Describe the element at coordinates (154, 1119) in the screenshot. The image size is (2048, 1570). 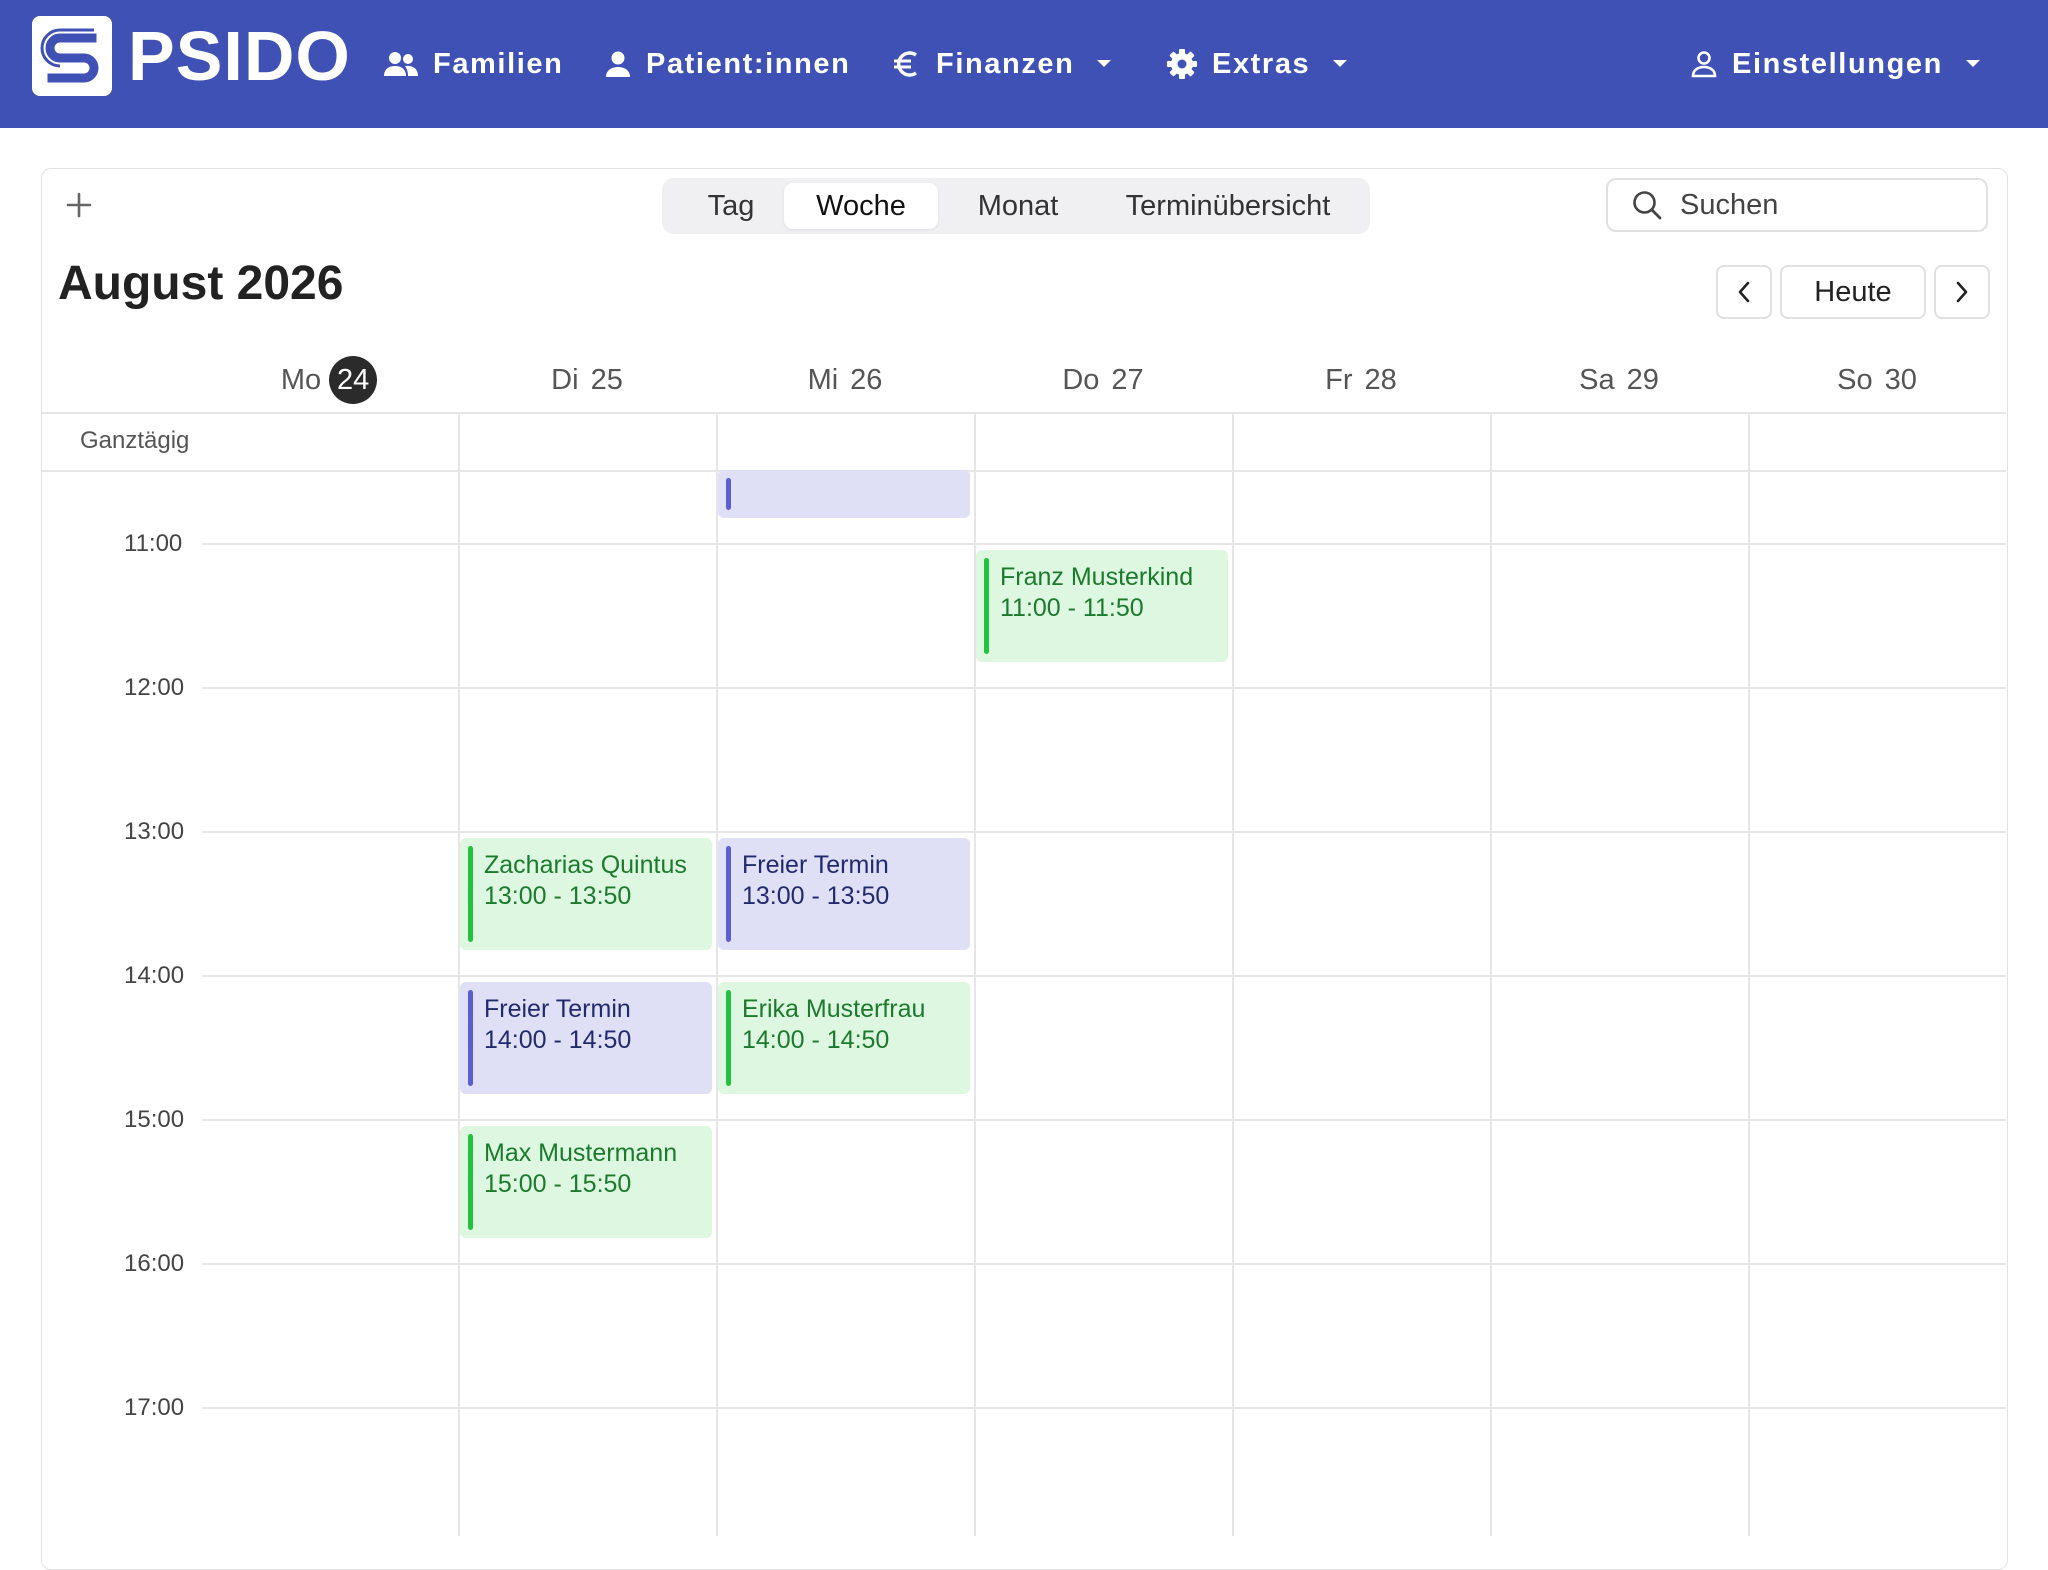
I see `time-label: 15:00` at that location.